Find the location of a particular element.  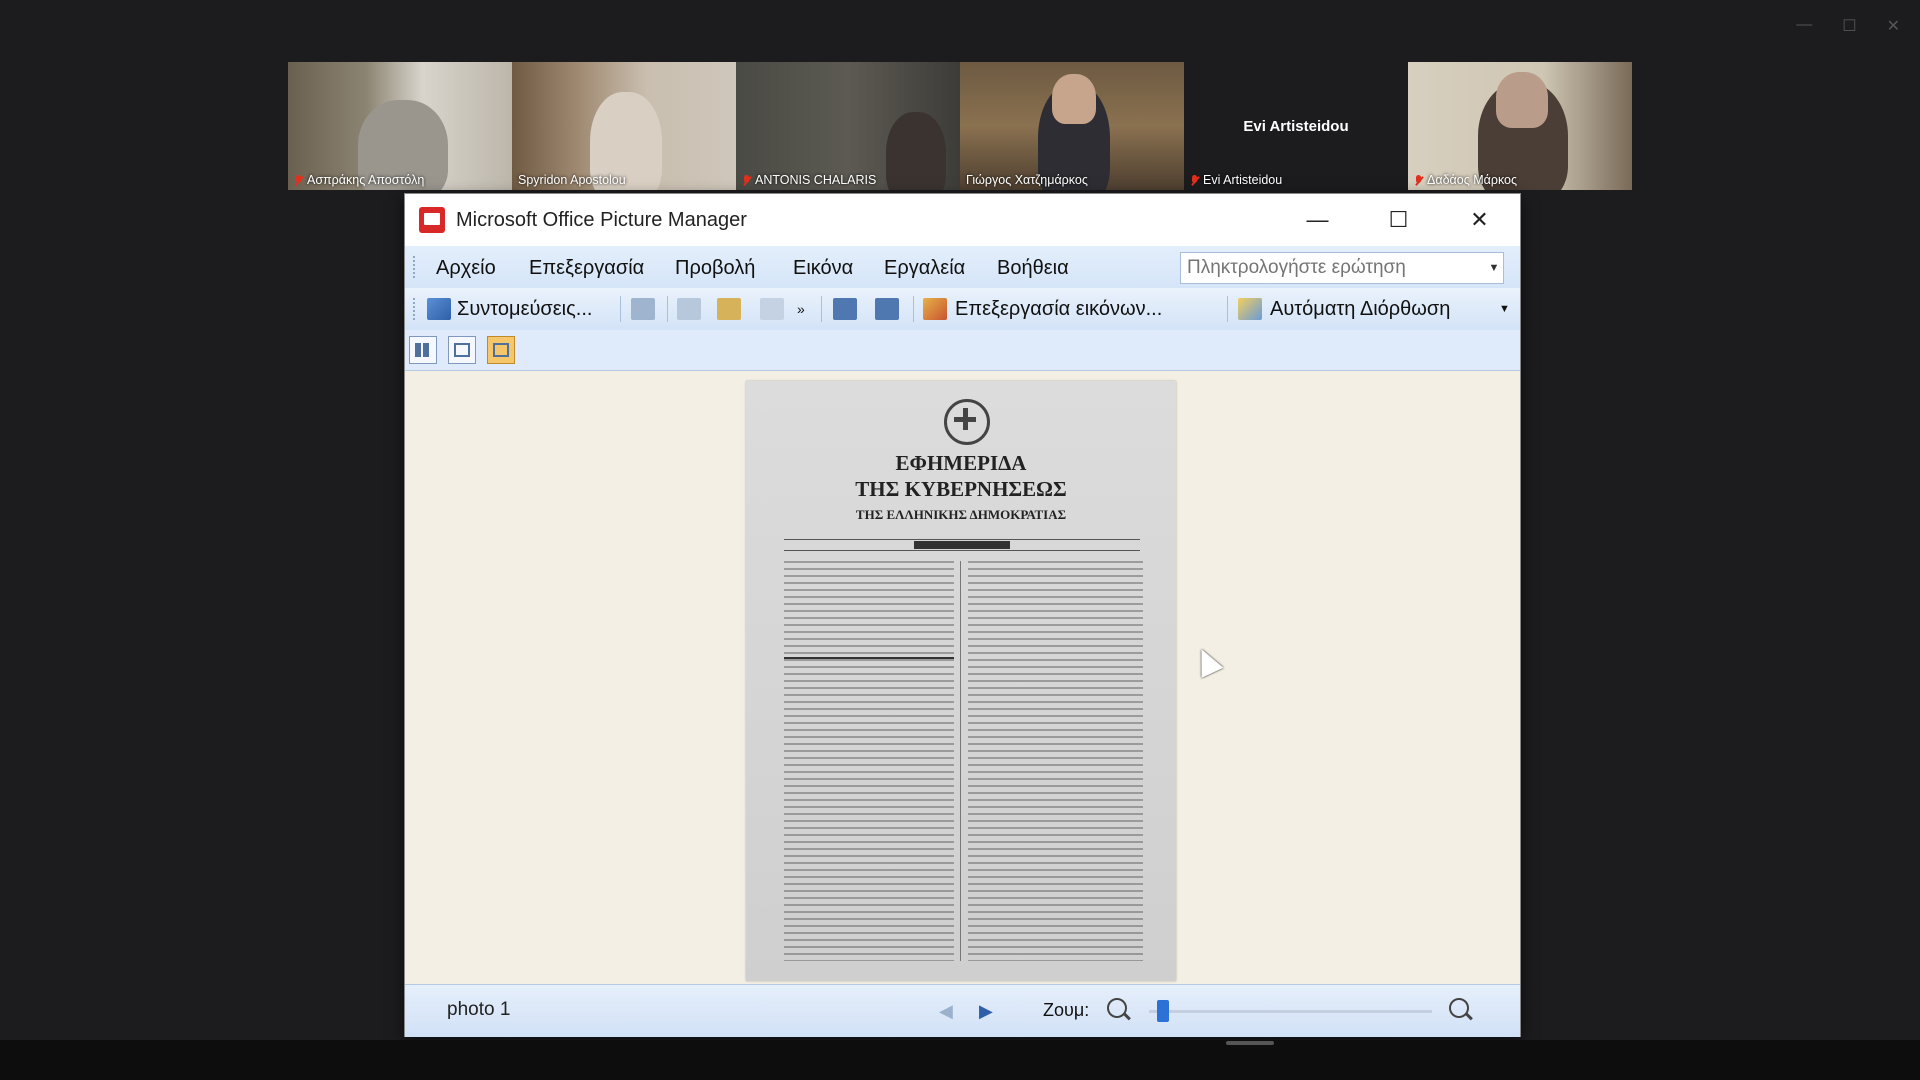

rotate-left-icon is located at coordinates (845, 309).